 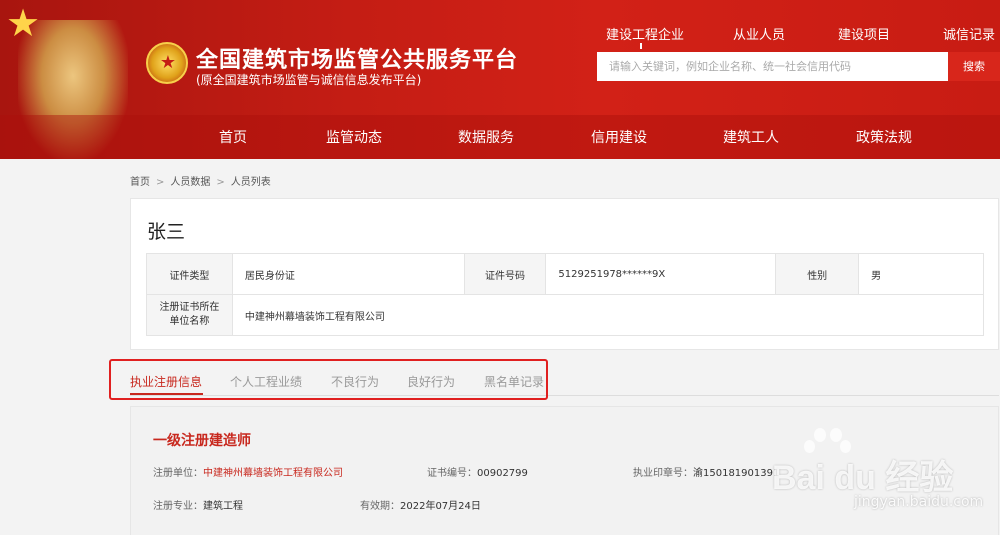 I want to click on breadcrumb: 首页 > 人员数据 > 人员列表, so click(x=200, y=180).